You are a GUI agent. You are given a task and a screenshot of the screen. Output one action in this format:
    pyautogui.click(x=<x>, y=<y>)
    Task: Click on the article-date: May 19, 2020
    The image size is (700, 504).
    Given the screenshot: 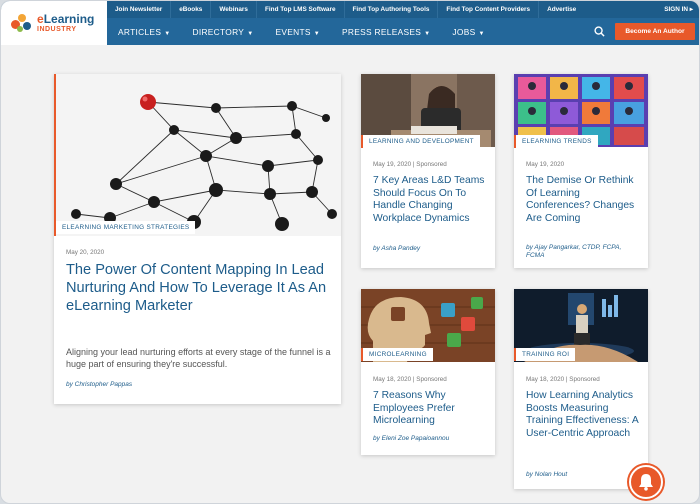 What is the action you would take?
    pyautogui.click(x=545, y=164)
    